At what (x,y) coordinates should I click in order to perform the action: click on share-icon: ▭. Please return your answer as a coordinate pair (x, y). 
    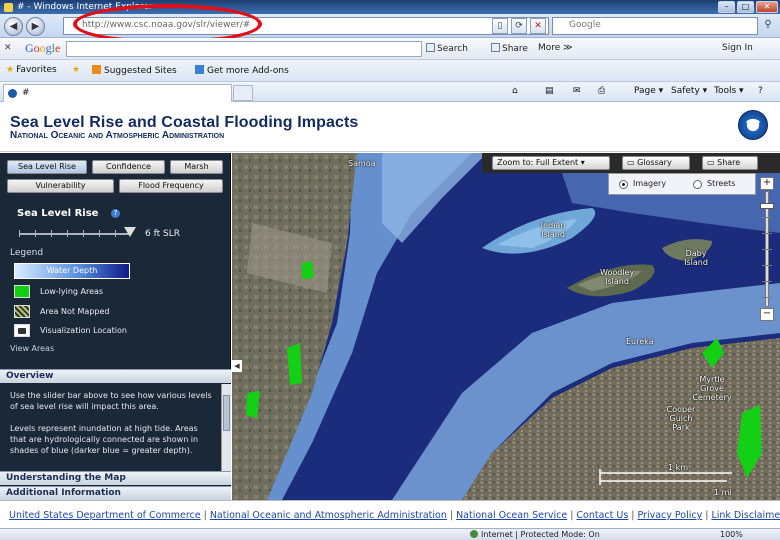
    Looking at the image, I should click on (711, 162).